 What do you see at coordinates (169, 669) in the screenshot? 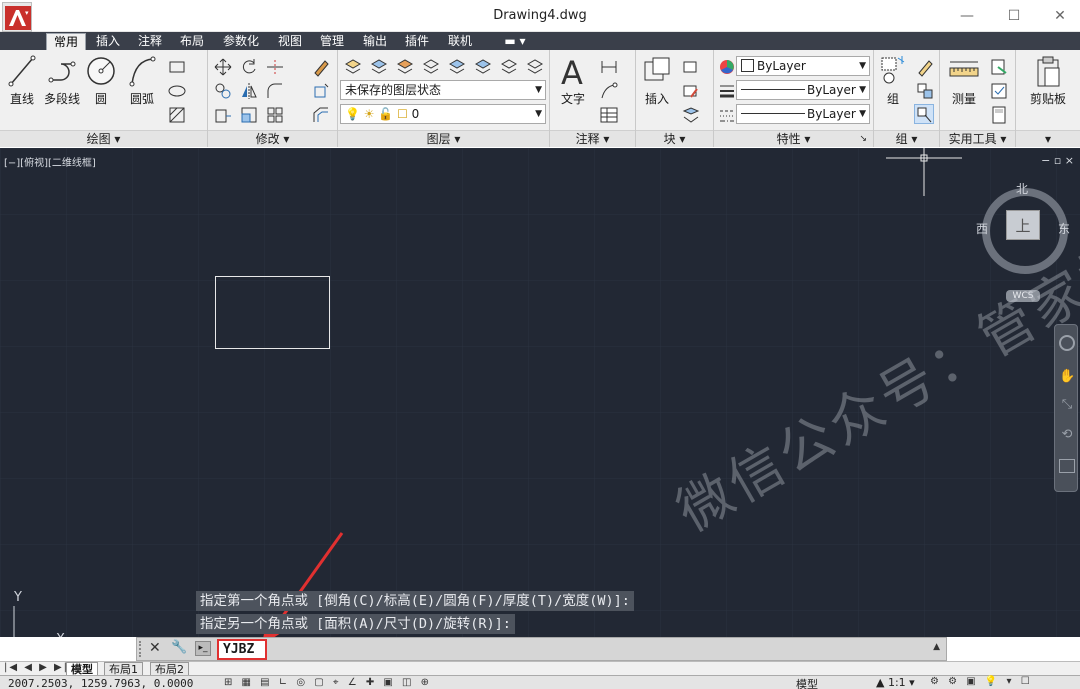
I see `layout-tab-layout2: 布局2` at bounding box center [169, 669].